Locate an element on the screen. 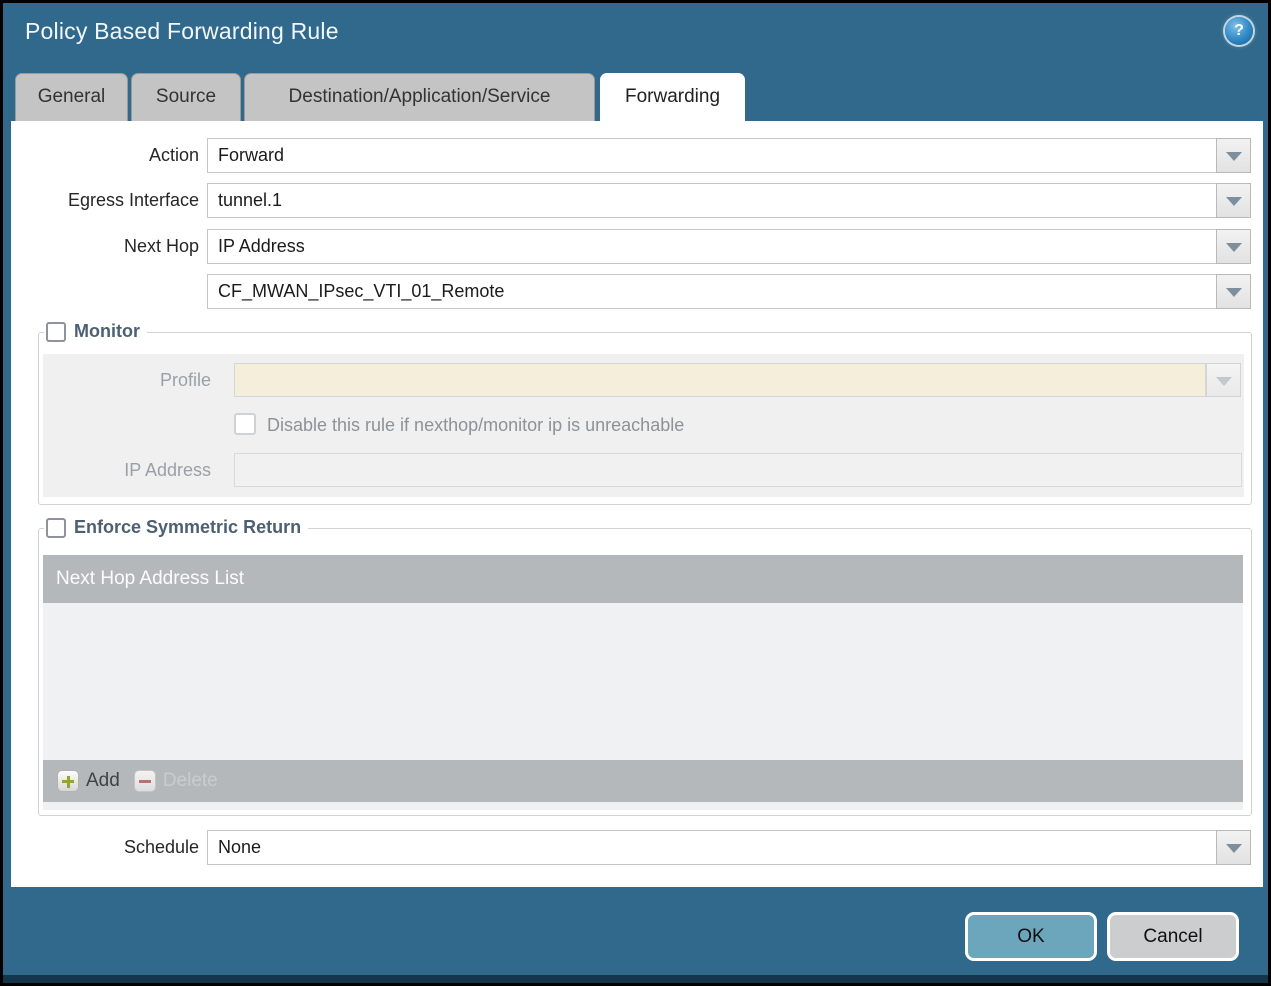 The image size is (1271, 986). enforce-symmetric-return-checkbox is located at coordinates (56, 527).